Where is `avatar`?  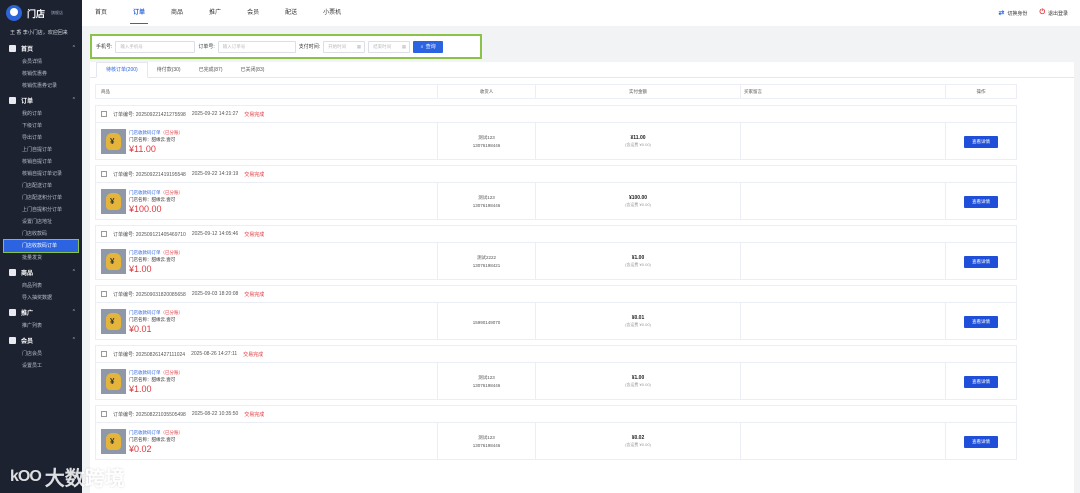 avatar is located at coordinates (14, 13).